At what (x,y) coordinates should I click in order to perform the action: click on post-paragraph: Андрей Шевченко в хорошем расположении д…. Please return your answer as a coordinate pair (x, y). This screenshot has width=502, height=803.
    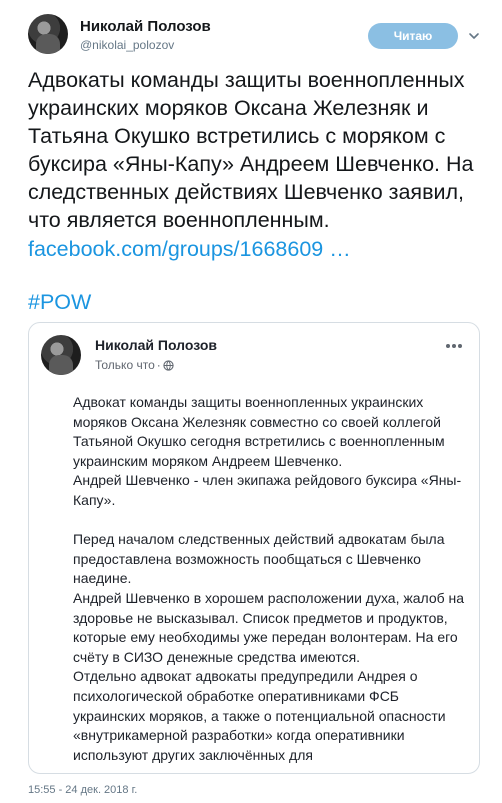
    Looking at the image, I should click on (269, 627).